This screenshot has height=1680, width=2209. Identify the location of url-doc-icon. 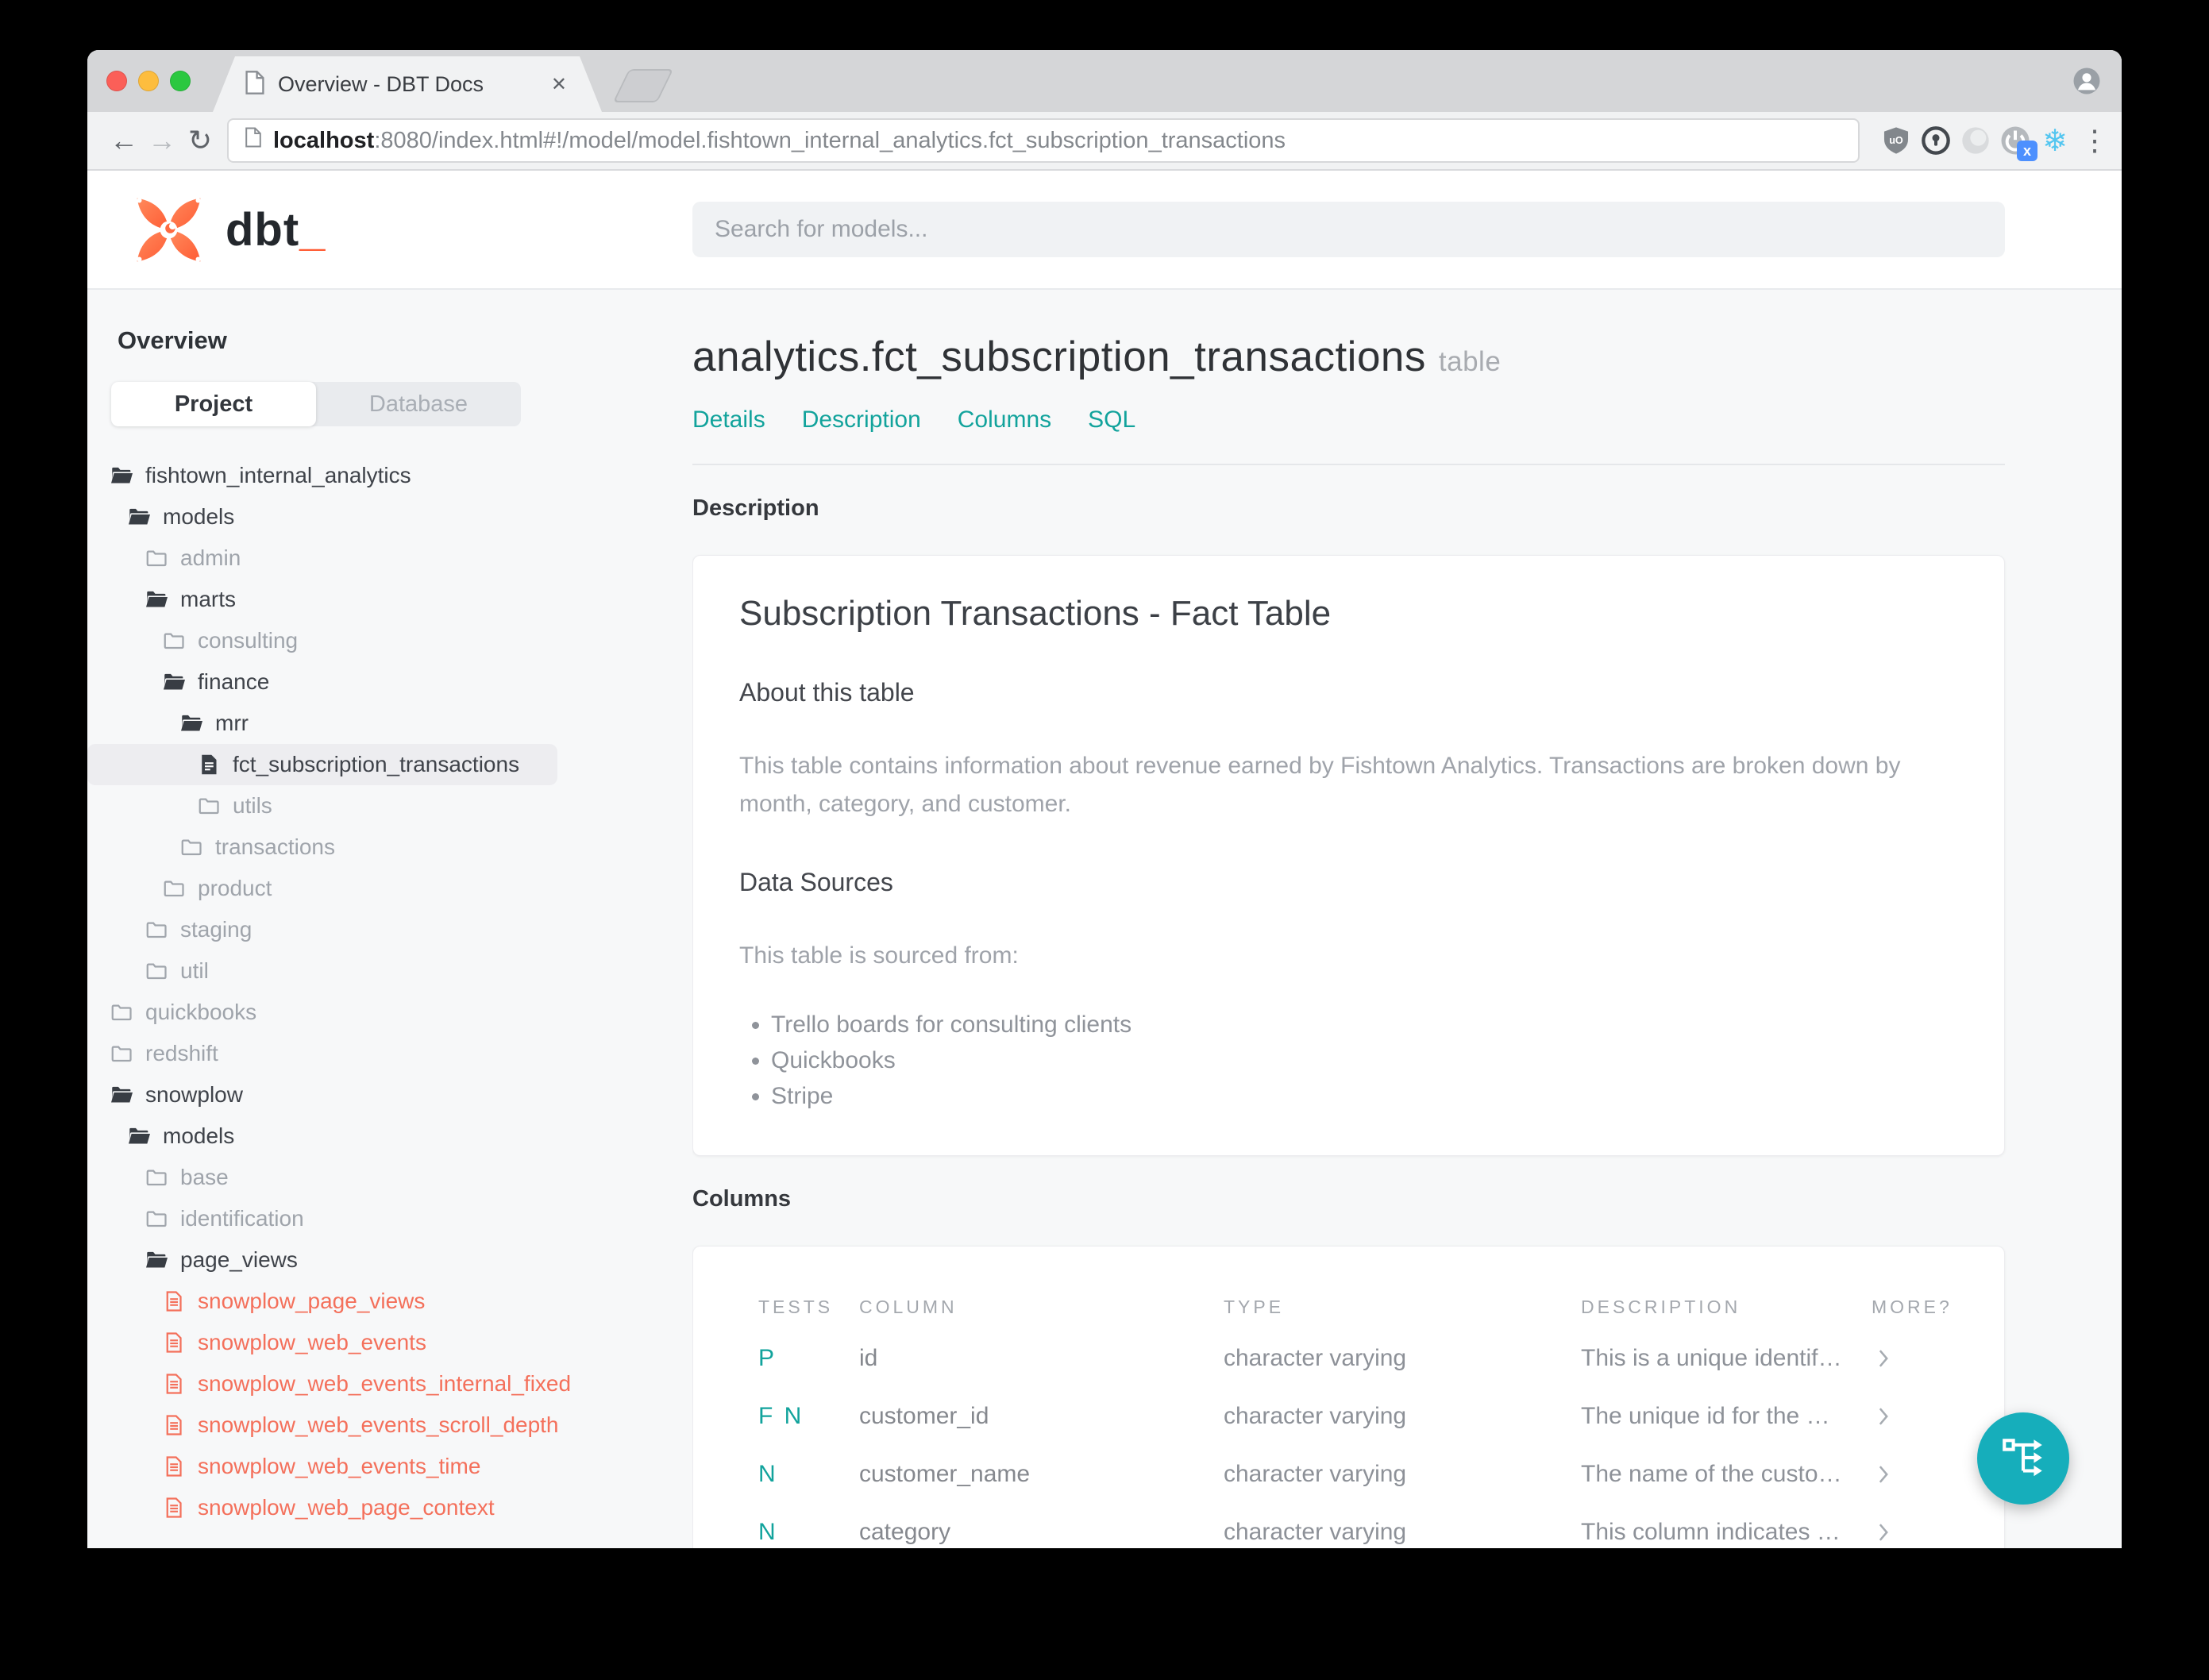
(253, 140).